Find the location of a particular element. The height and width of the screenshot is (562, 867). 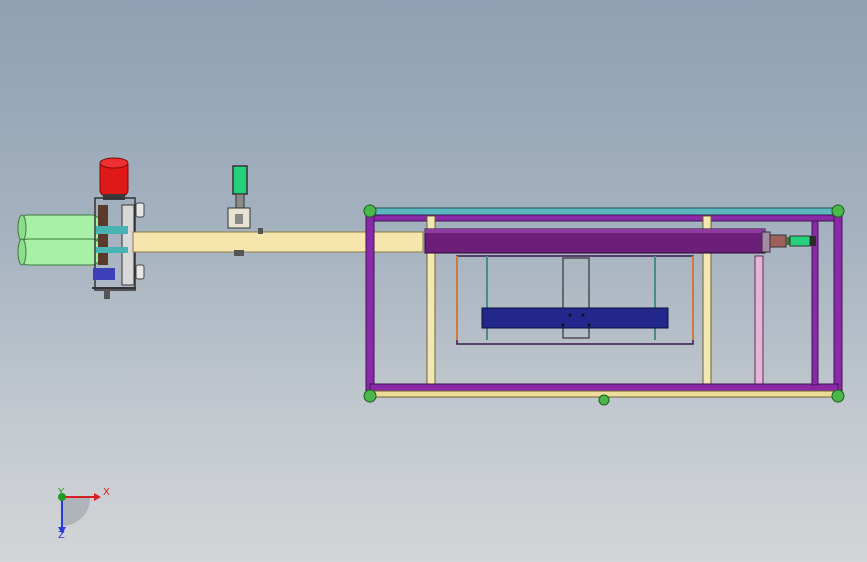

actuator-side-nut is located at coordinates (260, 231).